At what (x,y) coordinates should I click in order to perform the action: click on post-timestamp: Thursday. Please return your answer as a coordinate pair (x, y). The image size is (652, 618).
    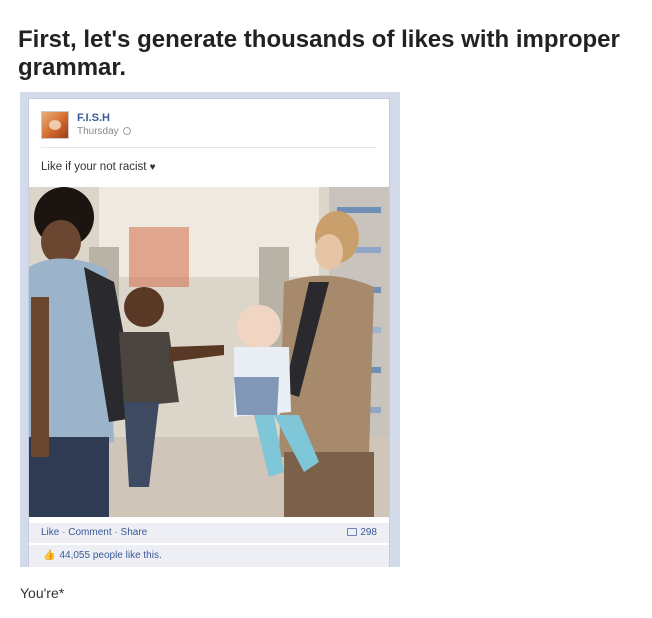
    Looking at the image, I should click on (104, 131).